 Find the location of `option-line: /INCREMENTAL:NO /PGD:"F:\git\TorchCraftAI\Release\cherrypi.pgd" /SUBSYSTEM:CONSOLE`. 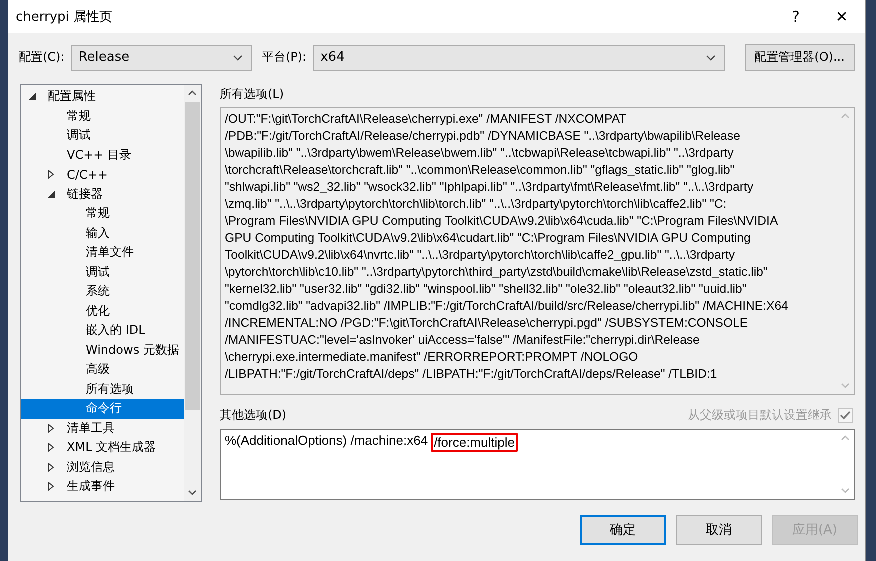

option-line: /INCREMENTAL:NO /PGD:"F:\git\TorchCraftAI\Release\cherrypi.pgd" /SUBSYSTEM:CONSOLE is located at coordinates (487, 323).